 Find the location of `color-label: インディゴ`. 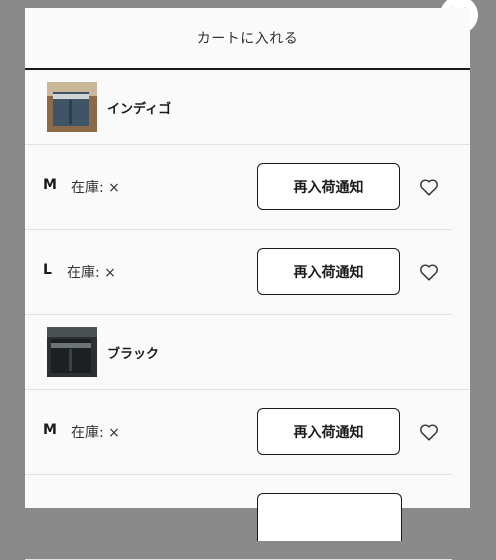

color-label: インディゴ is located at coordinates (139, 109).